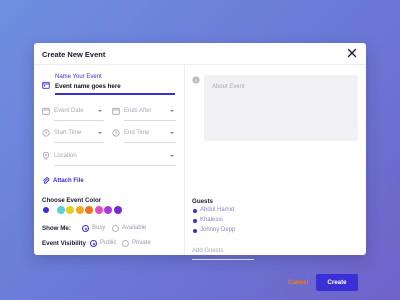  Describe the element at coordinates (46, 111) in the screenshot. I see `calendar-date-icon` at that location.